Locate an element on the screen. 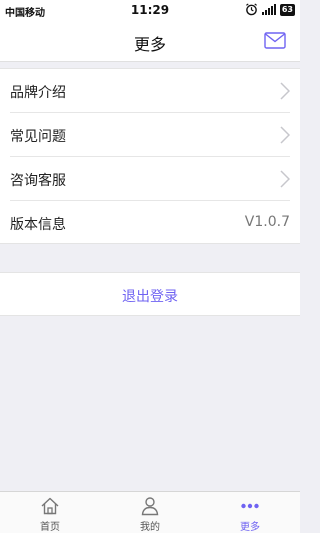  status-icons: 63 is located at coordinates (270, 9).